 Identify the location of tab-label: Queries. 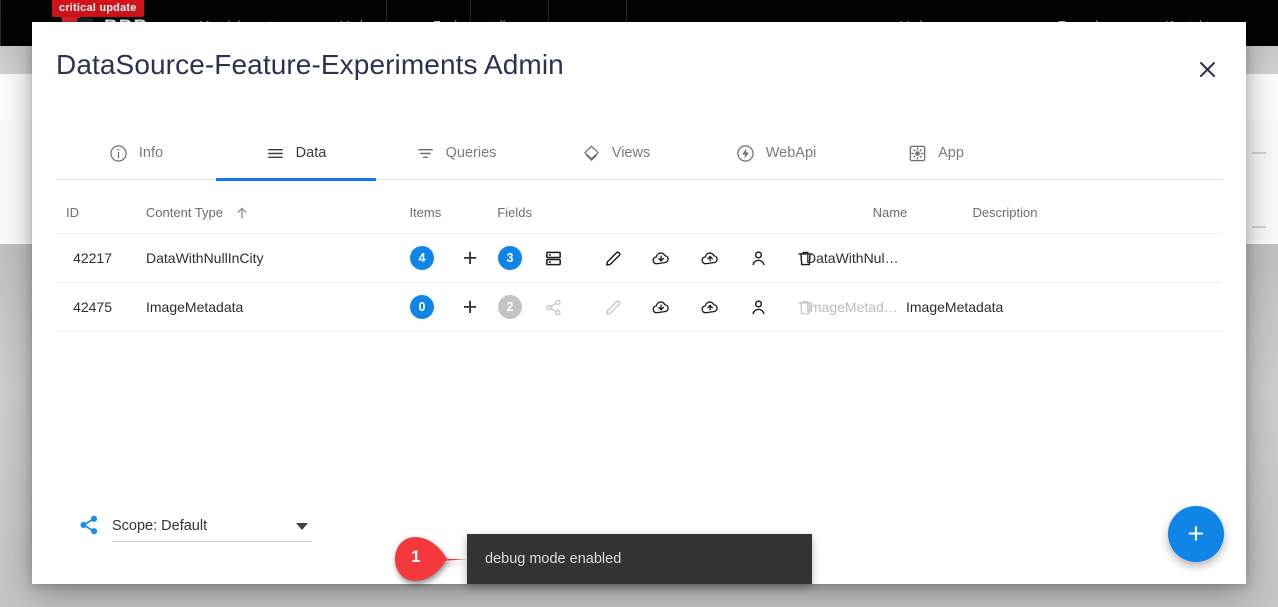
(471, 153).